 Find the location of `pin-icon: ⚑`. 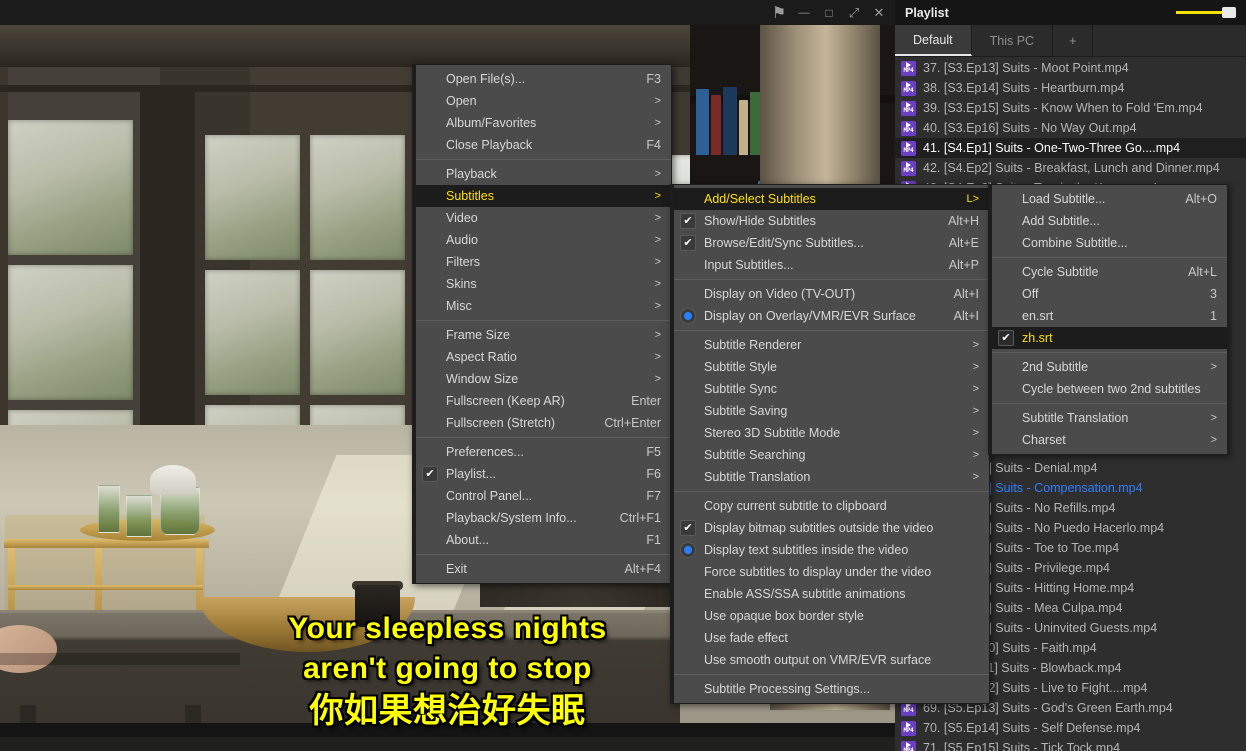

pin-icon: ⚑ is located at coordinates (779, 12).